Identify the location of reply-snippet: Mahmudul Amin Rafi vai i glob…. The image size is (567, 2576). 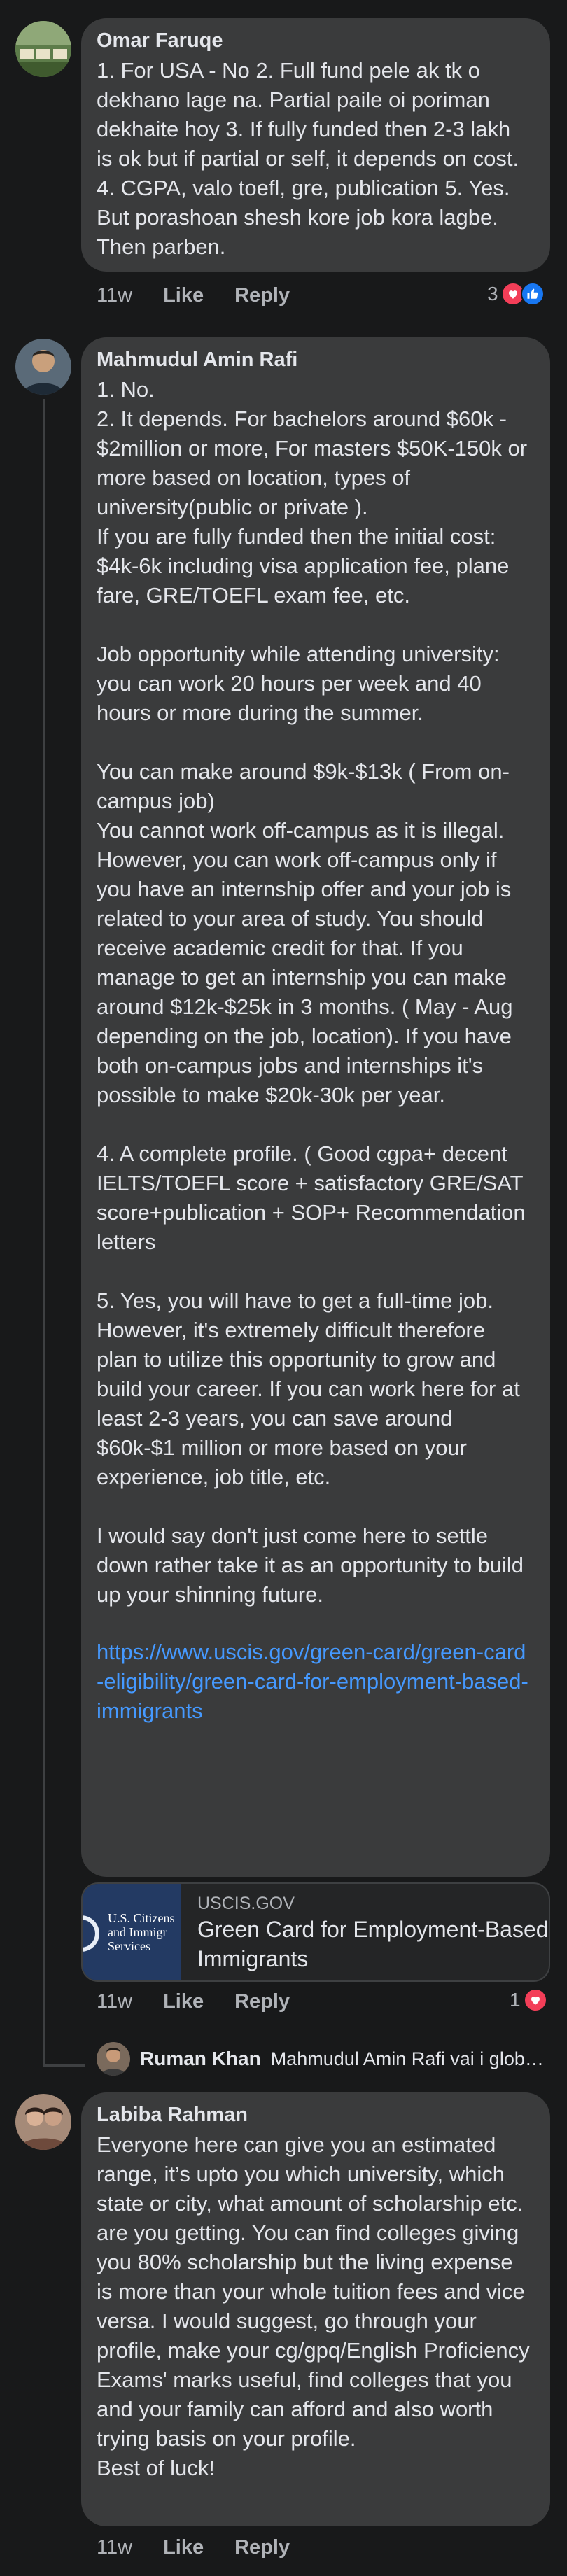
(407, 2058).